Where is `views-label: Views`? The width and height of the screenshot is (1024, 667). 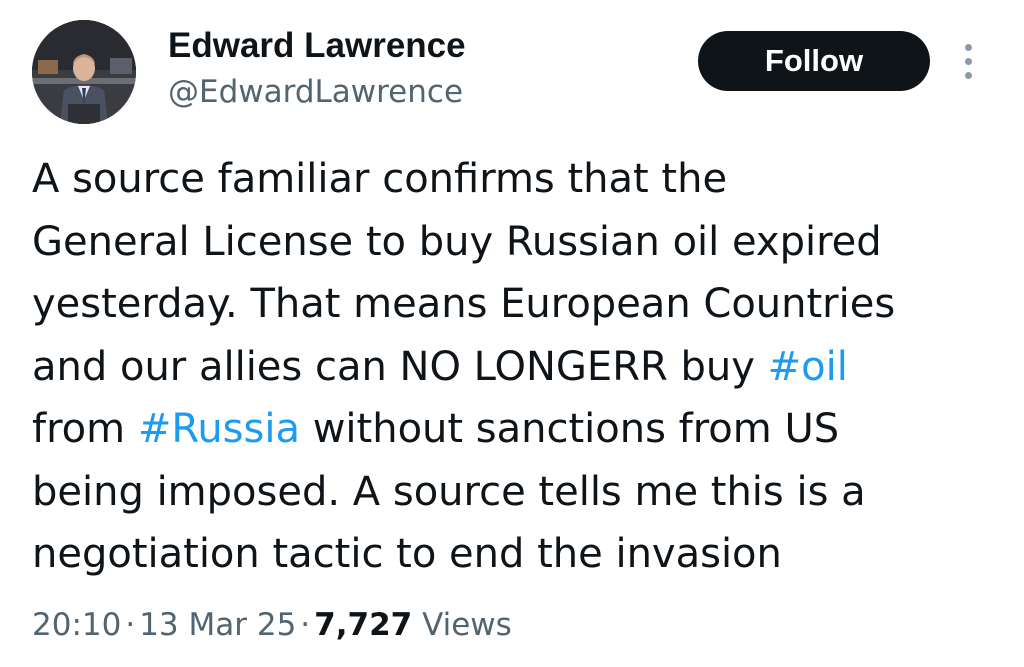
views-label: Views is located at coordinates (467, 625).